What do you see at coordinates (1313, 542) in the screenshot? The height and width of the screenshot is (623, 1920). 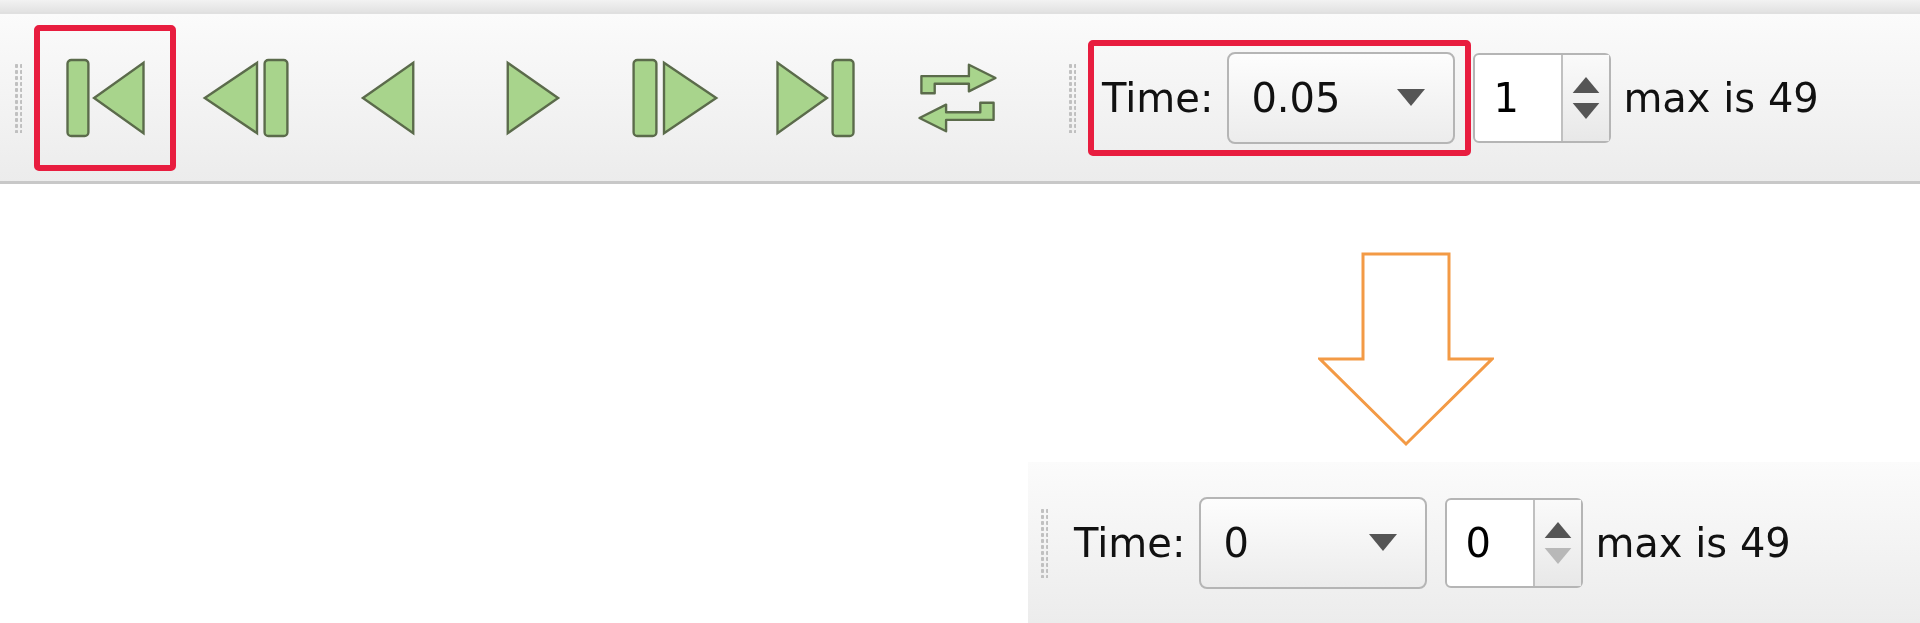 I see `time-dropdown: 0` at bounding box center [1313, 542].